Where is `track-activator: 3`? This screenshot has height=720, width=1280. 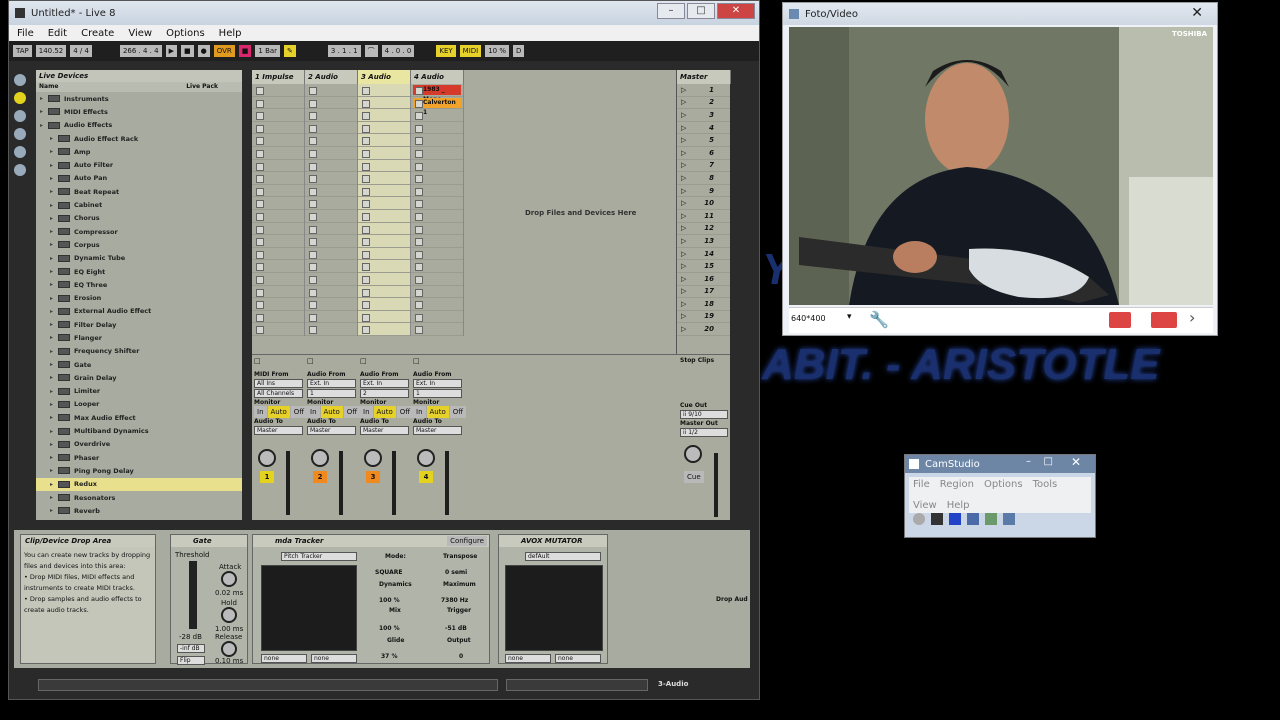 track-activator: 3 is located at coordinates (373, 477).